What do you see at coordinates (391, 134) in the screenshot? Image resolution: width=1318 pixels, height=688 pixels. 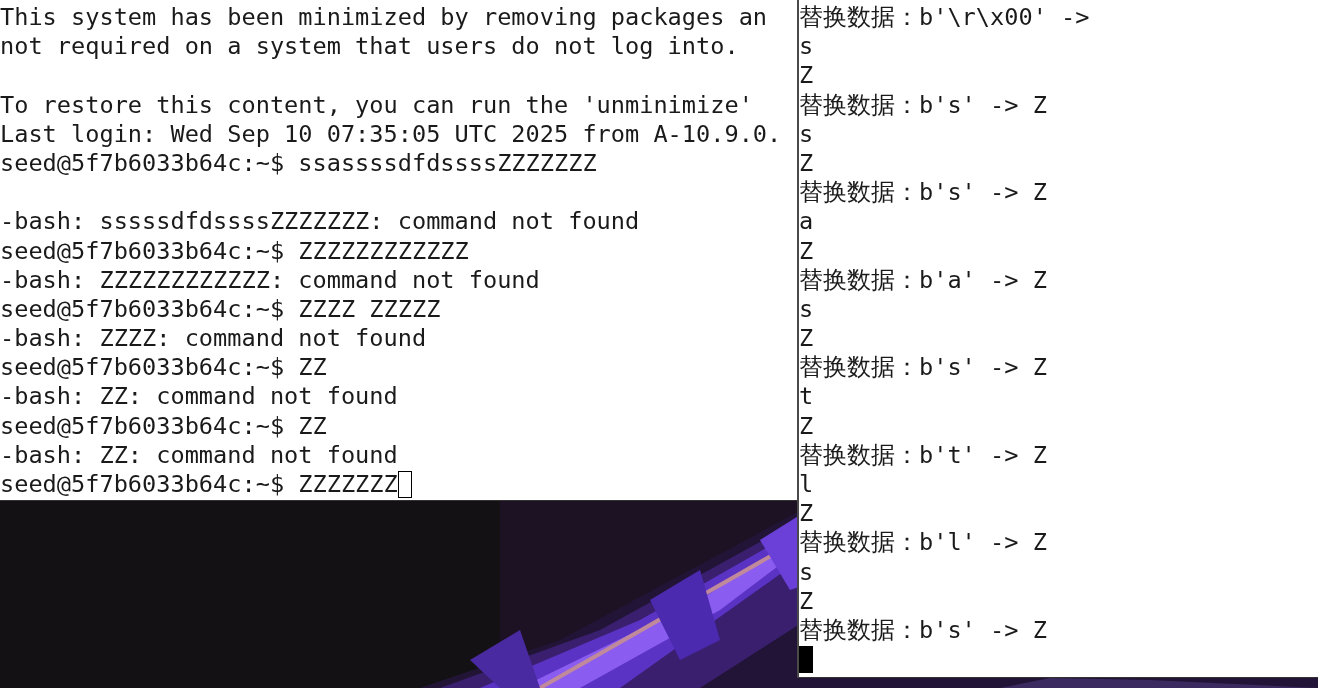 I see `terminal-line: Last login: Wed Sep 10 07:35:05 UTC 2025 from A-10.9.0.` at bounding box center [391, 134].